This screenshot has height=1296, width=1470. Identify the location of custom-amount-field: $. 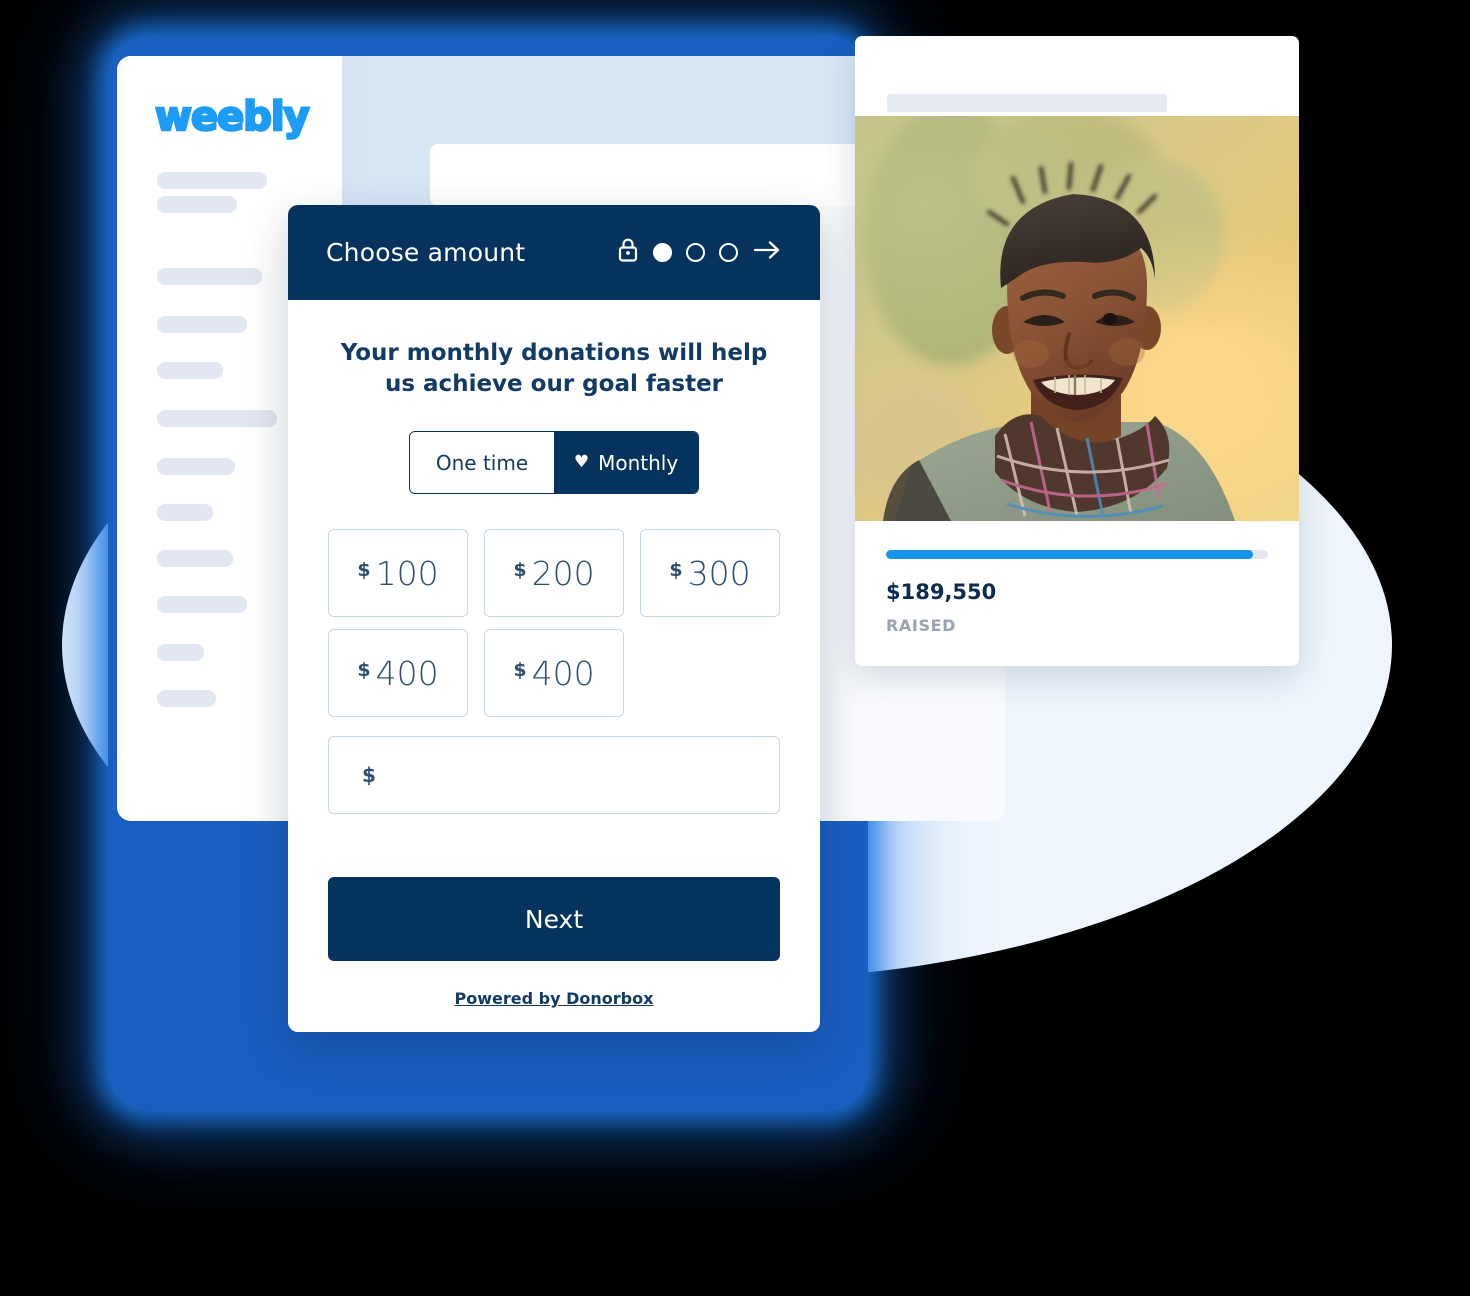
(554, 775).